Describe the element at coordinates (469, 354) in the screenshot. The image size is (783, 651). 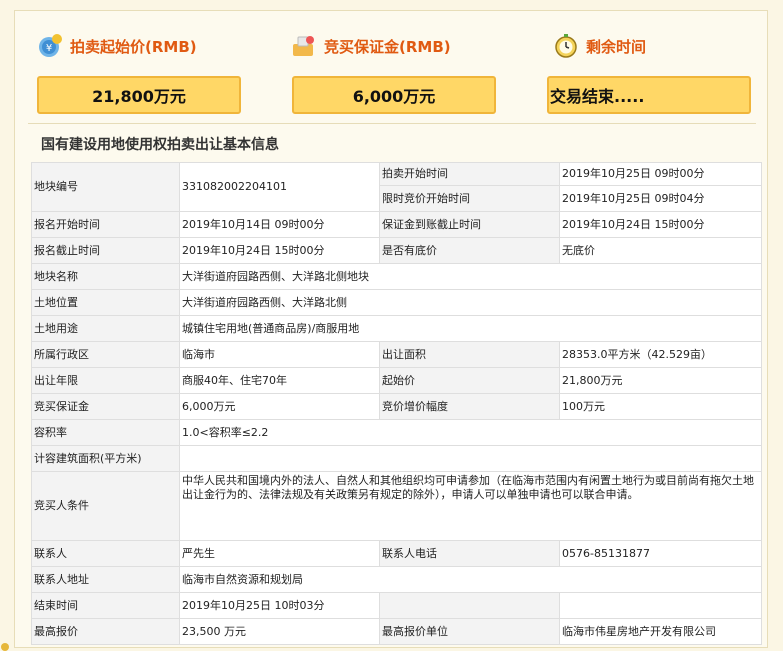
I see `area-label: 出让面积` at that location.